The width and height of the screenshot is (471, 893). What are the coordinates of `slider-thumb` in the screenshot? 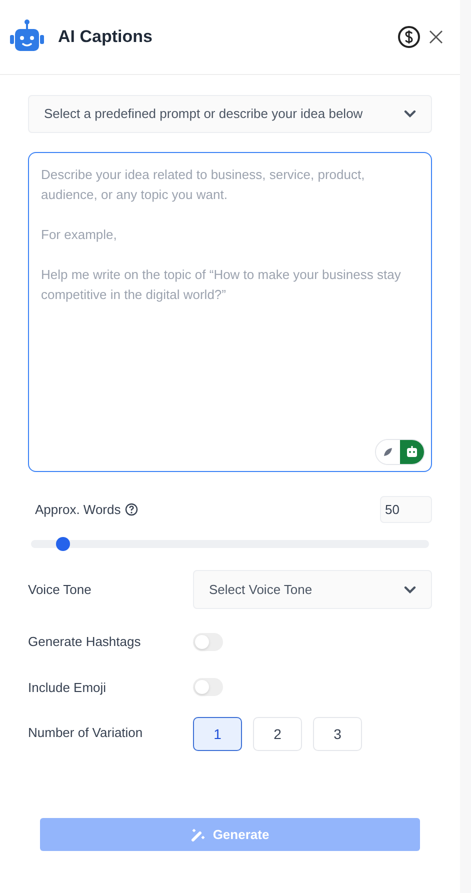 It's located at (63, 544).